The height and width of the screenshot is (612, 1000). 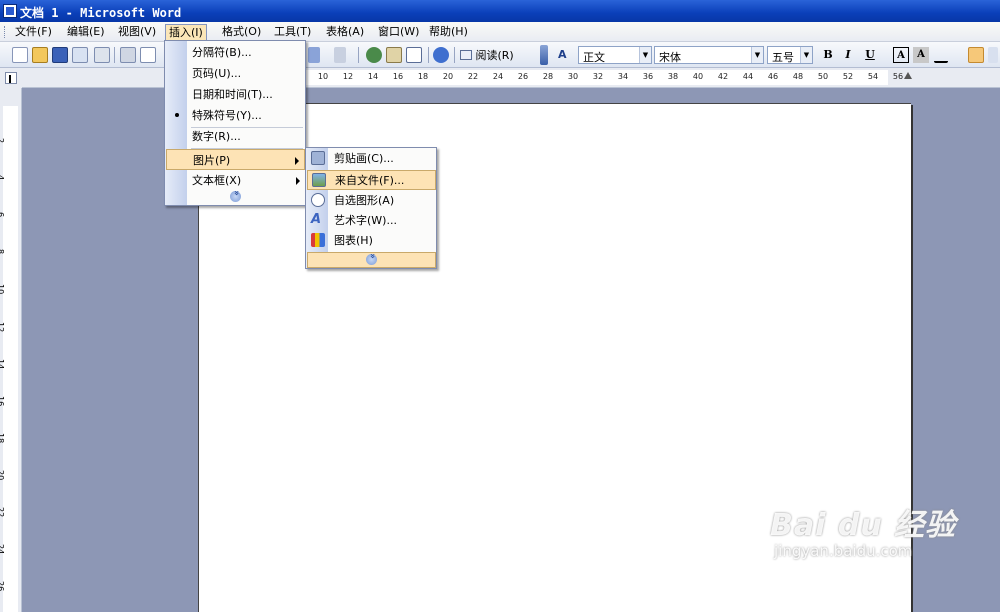 I want to click on char-shading-button: A, so click(x=921, y=55).